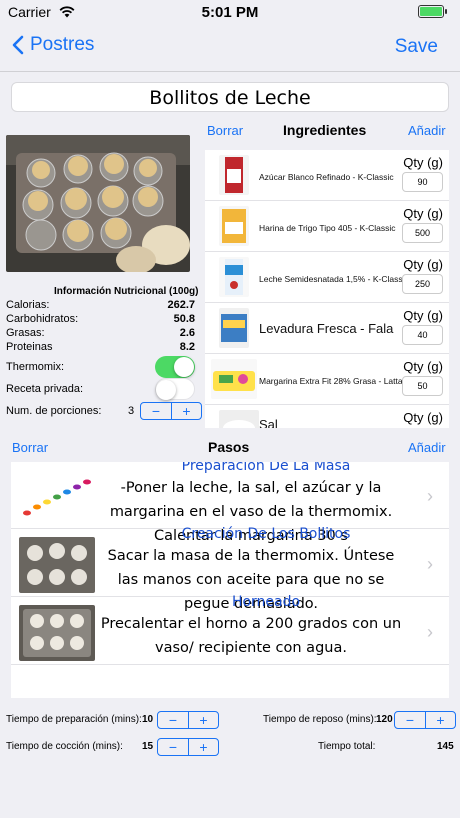 The image size is (460, 818). I want to click on dough-balls-image, so click(57, 565).